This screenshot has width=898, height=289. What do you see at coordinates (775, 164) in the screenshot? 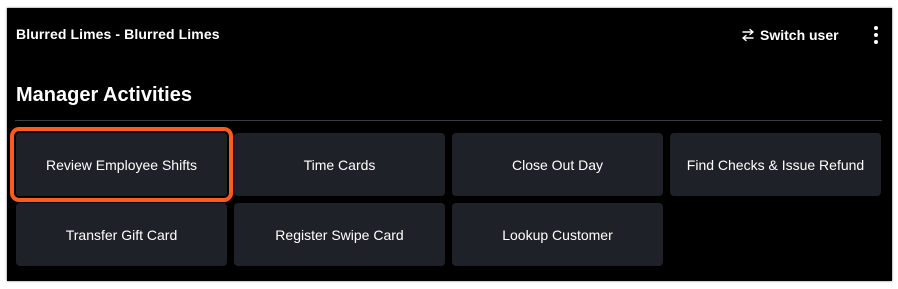
I see `find-checks-issue-refund-button: Find Checks & Issue Refund` at bounding box center [775, 164].